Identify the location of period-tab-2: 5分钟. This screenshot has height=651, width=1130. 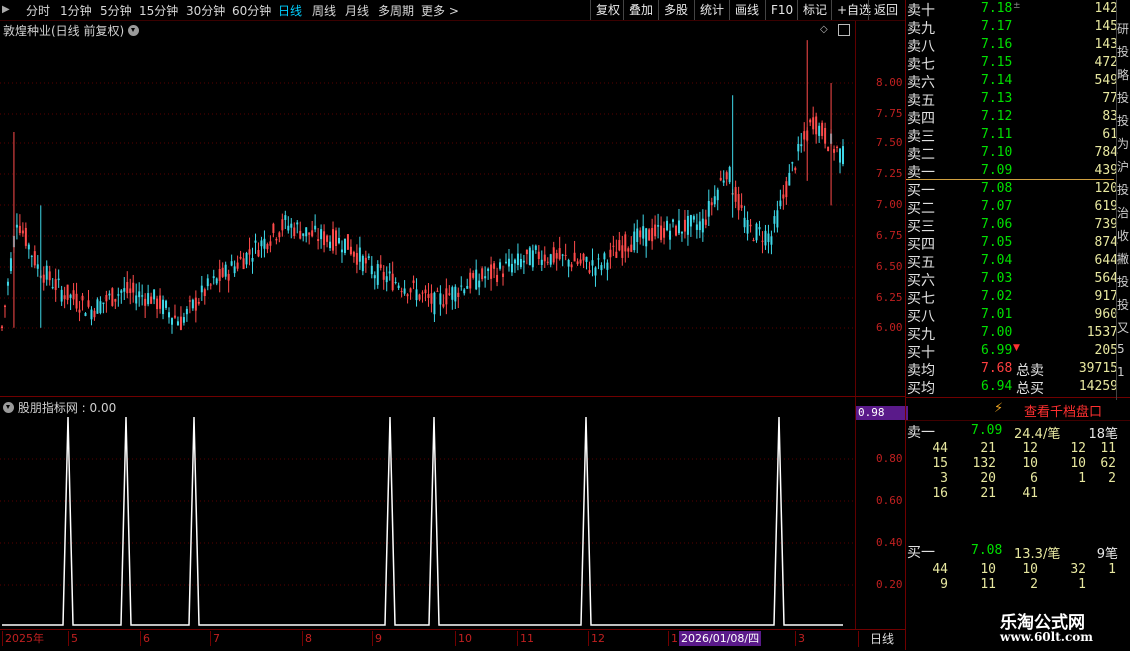
(116, 10).